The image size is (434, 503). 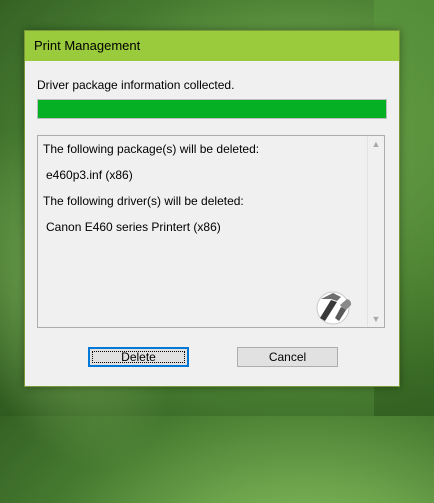 What do you see at coordinates (136, 85) in the screenshot?
I see `status-text: Driver package information collected.` at bounding box center [136, 85].